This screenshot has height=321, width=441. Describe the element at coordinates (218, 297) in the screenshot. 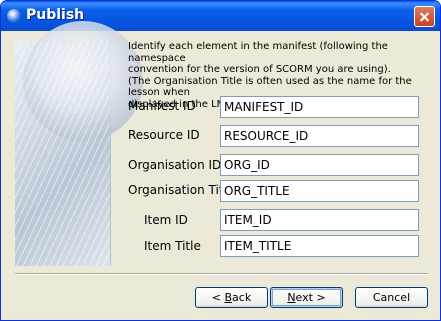

I see `back-button-prefix: <` at that location.